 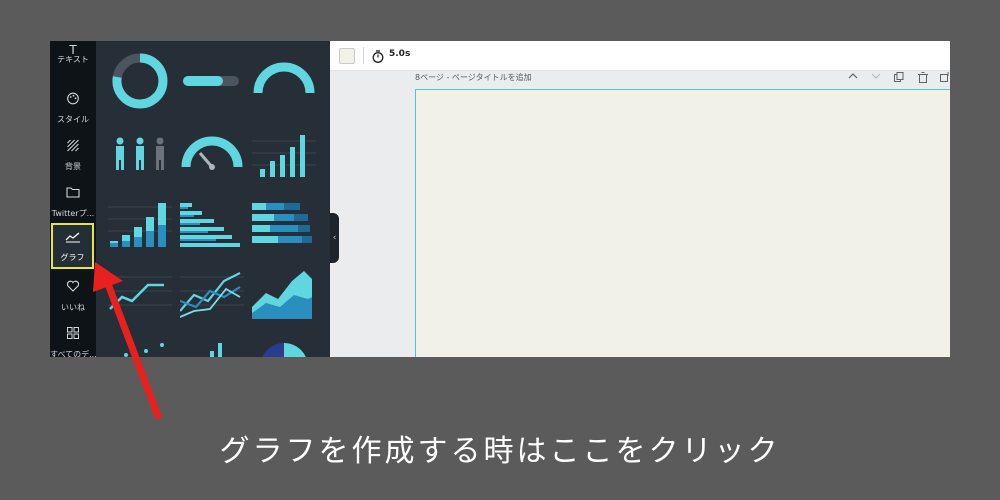 I want to click on toolbar-divider, so click(x=363, y=55).